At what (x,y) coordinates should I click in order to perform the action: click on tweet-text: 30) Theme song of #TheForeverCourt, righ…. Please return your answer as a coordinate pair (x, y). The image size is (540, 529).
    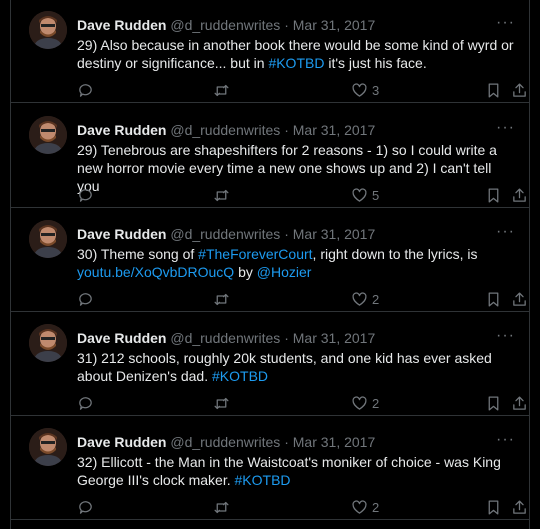
    Looking at the image, I should click on (297, 263).